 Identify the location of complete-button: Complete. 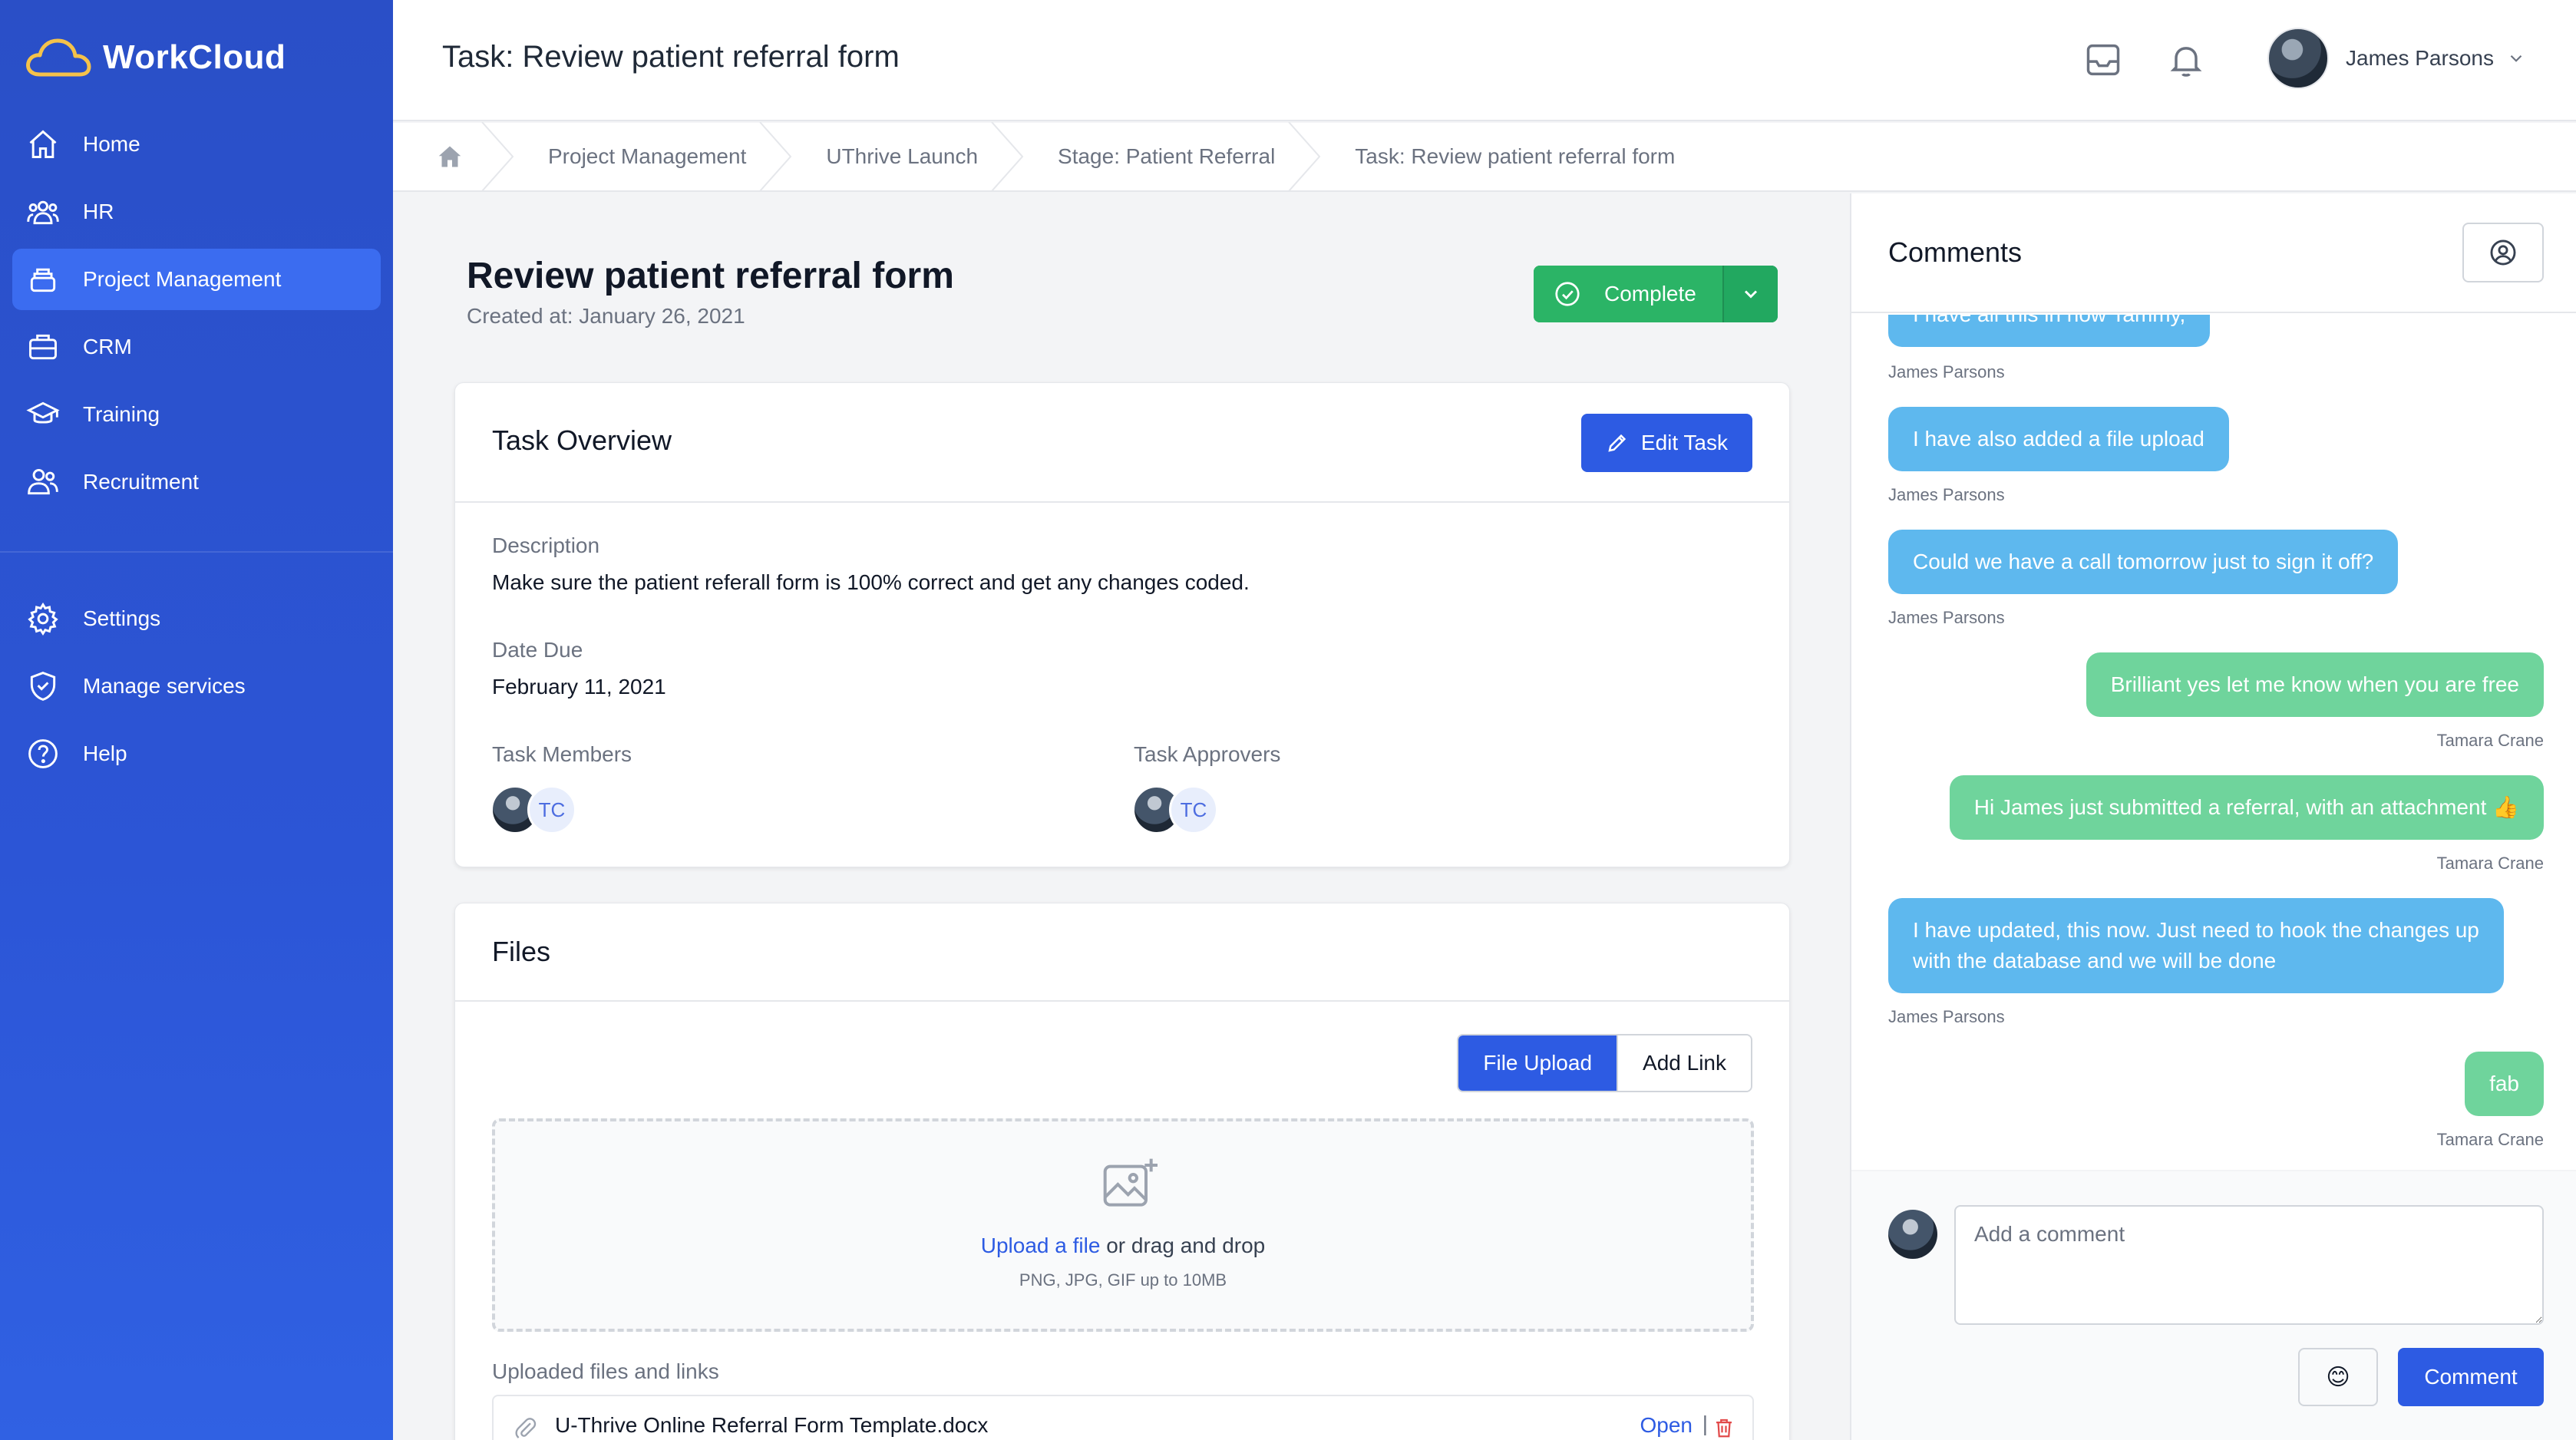
(1628, 294).